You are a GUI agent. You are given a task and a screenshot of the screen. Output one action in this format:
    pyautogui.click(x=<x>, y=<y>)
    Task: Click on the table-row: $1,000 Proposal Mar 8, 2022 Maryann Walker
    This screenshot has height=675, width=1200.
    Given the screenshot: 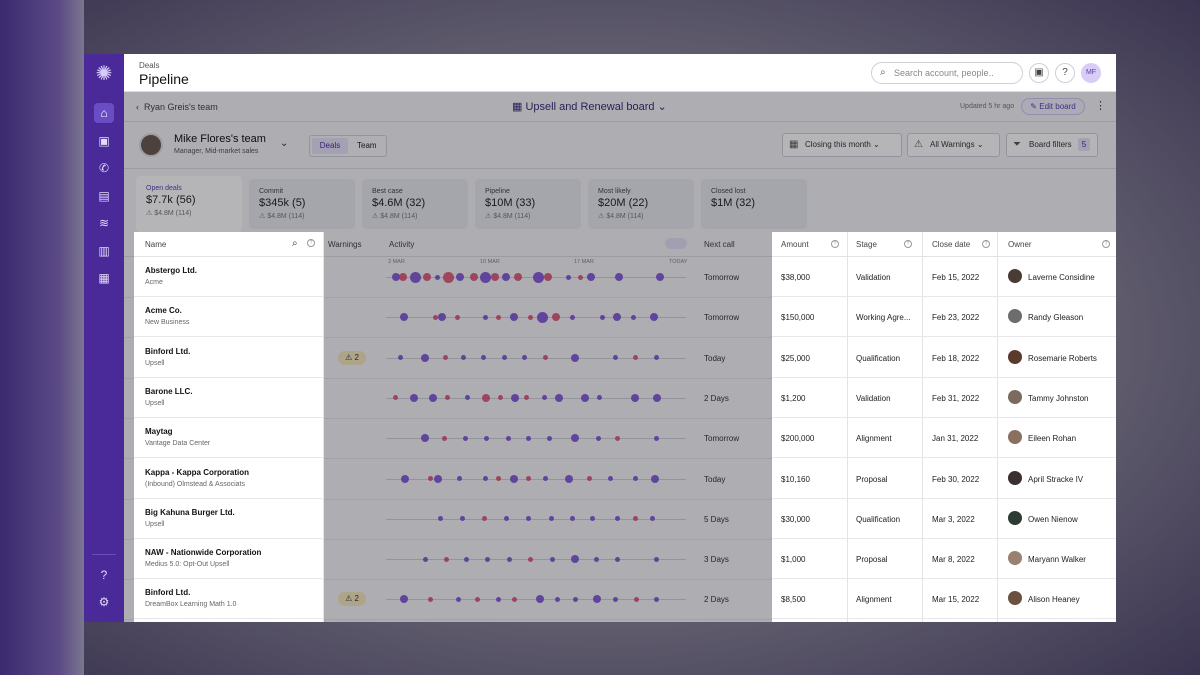 What is the action you would take?
    pyautogui.click(x=944, y=559)
    